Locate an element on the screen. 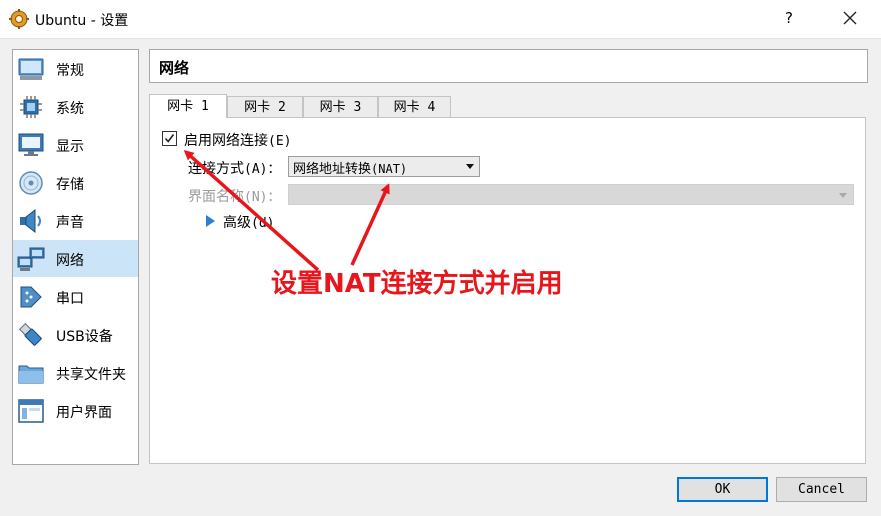  tab-adapter-2: 网卡 2 is located at coordinates (265, 106).